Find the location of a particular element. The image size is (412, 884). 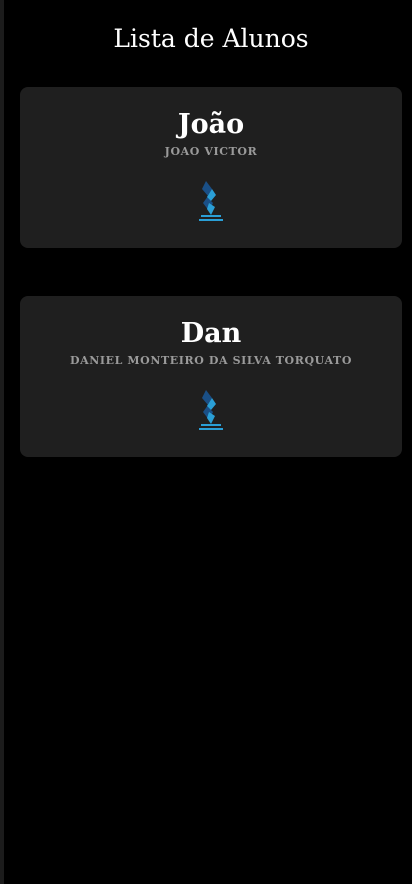

student-name: João is located at coordinates (211, 124).